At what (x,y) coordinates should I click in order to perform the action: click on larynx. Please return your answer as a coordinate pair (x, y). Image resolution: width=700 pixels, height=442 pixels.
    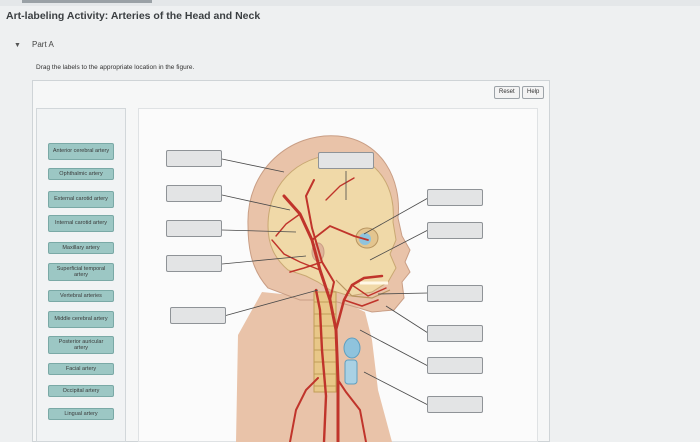
    Looking at the image, I should click on (352, 348).